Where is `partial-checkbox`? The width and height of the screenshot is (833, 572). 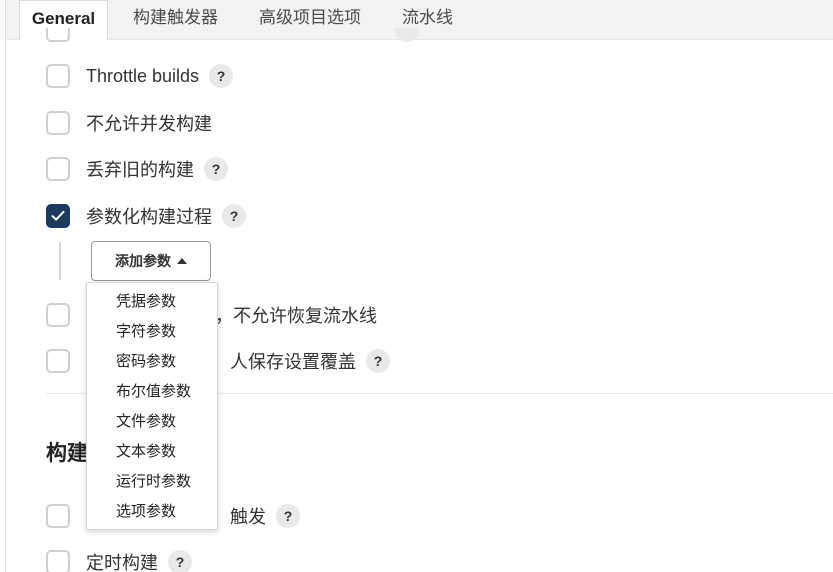 partial-checkbox is located at coordinates (58, 35).